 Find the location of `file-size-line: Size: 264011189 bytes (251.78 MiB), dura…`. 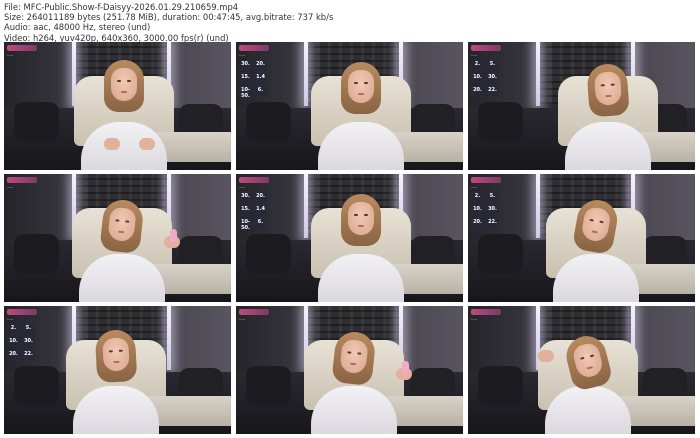

file-size-line: Size: 264011189 bytes (251.78 MiB), dura… is located at coordinates (169, 17).